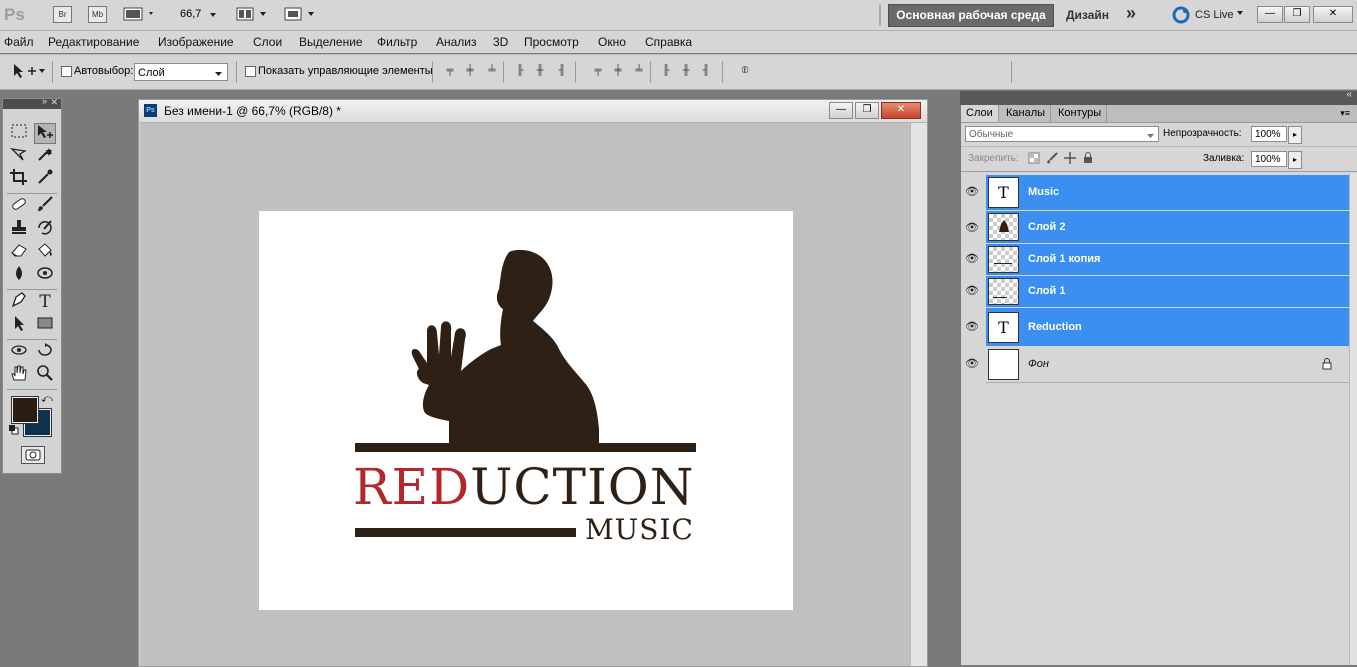 This screenshot has width=1357, height=667. Describe the element at coordinates (141, 14) in the screenshot. I see `view-extras-button` at that location.